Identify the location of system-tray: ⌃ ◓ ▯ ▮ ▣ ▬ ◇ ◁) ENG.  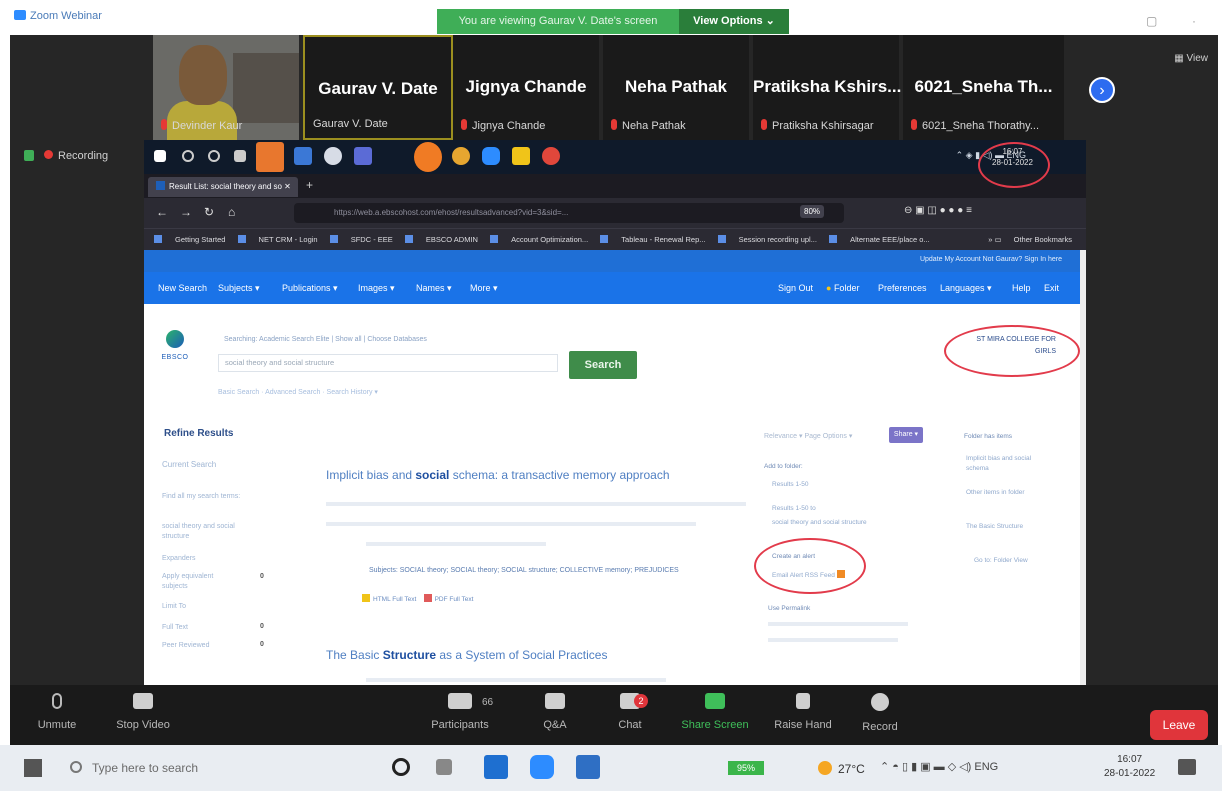
(939, 766).